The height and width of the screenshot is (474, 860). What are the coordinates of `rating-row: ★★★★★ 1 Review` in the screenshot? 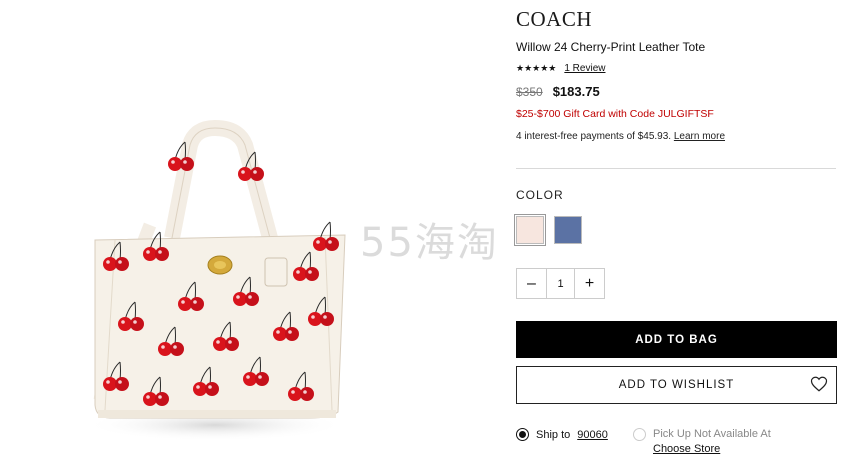 It's located at (560, 68).